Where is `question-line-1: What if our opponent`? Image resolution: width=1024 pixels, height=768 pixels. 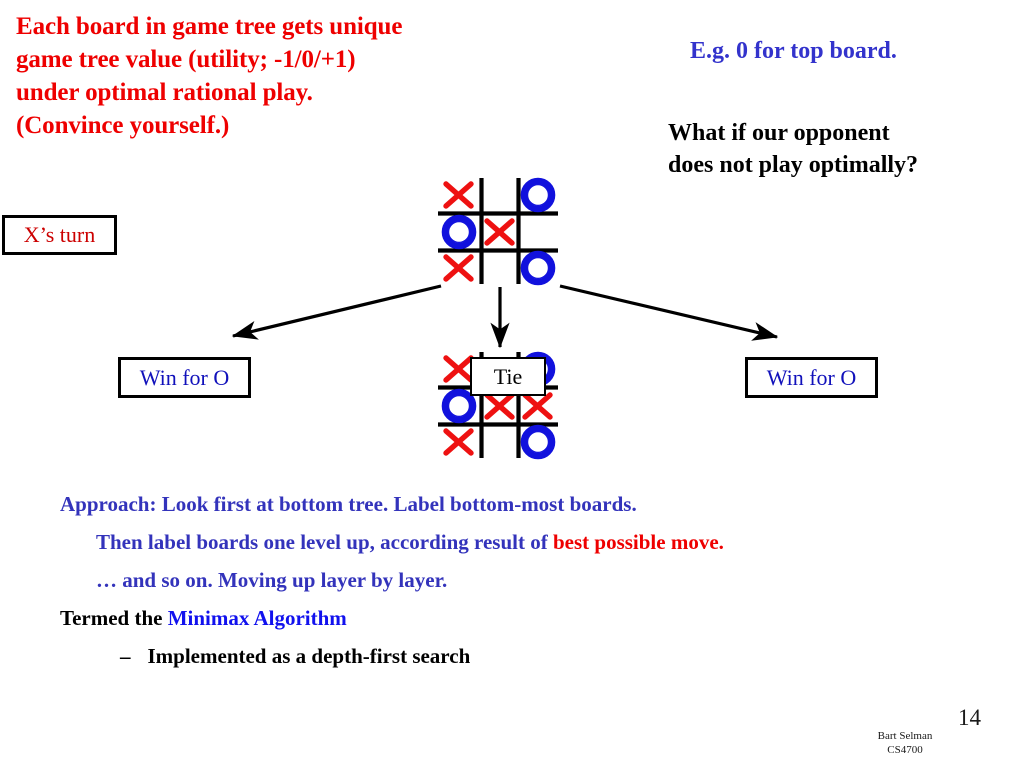 question-line-1: What if our opponent is located at coordinates (779, 133).